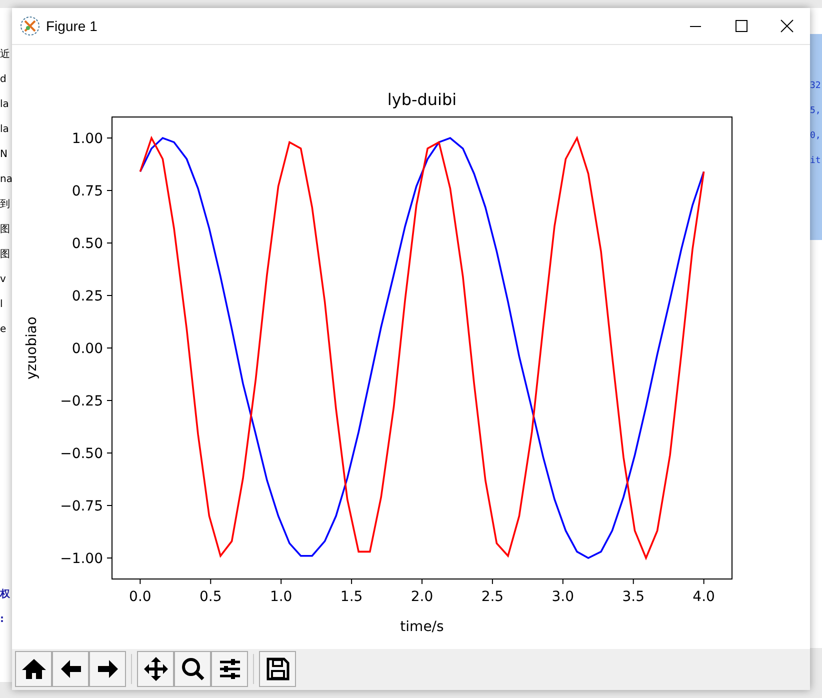 Image resolution: width=822 pixels, height=698 pixels. I want to click on background-text: v, so click(3, 280).